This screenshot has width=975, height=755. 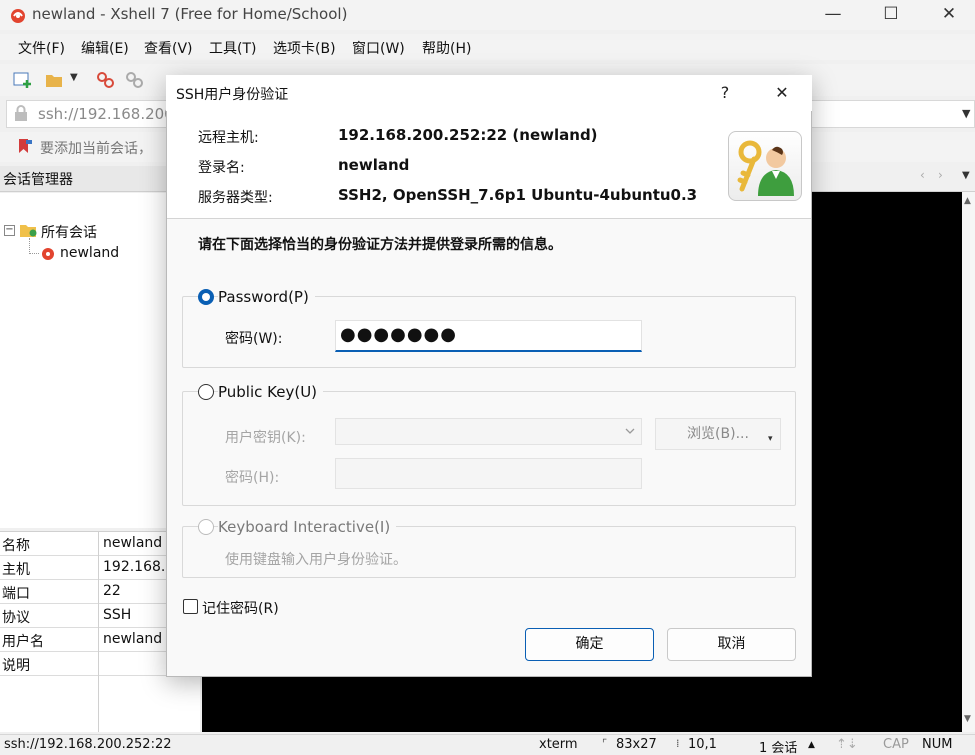 What do you see at coordinates (16, 666) in the screenshot?
I see `property-key: 说明` at bounding box center [16, 666].